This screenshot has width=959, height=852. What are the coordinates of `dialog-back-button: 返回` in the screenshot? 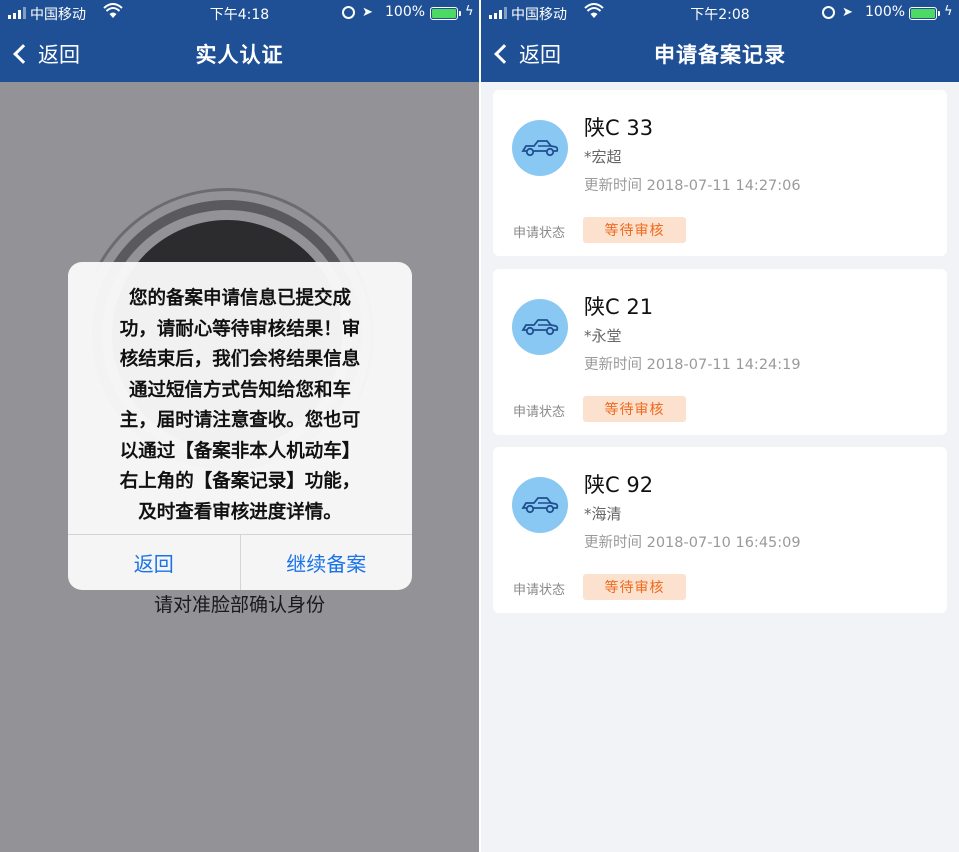 It's located at (154, 562).